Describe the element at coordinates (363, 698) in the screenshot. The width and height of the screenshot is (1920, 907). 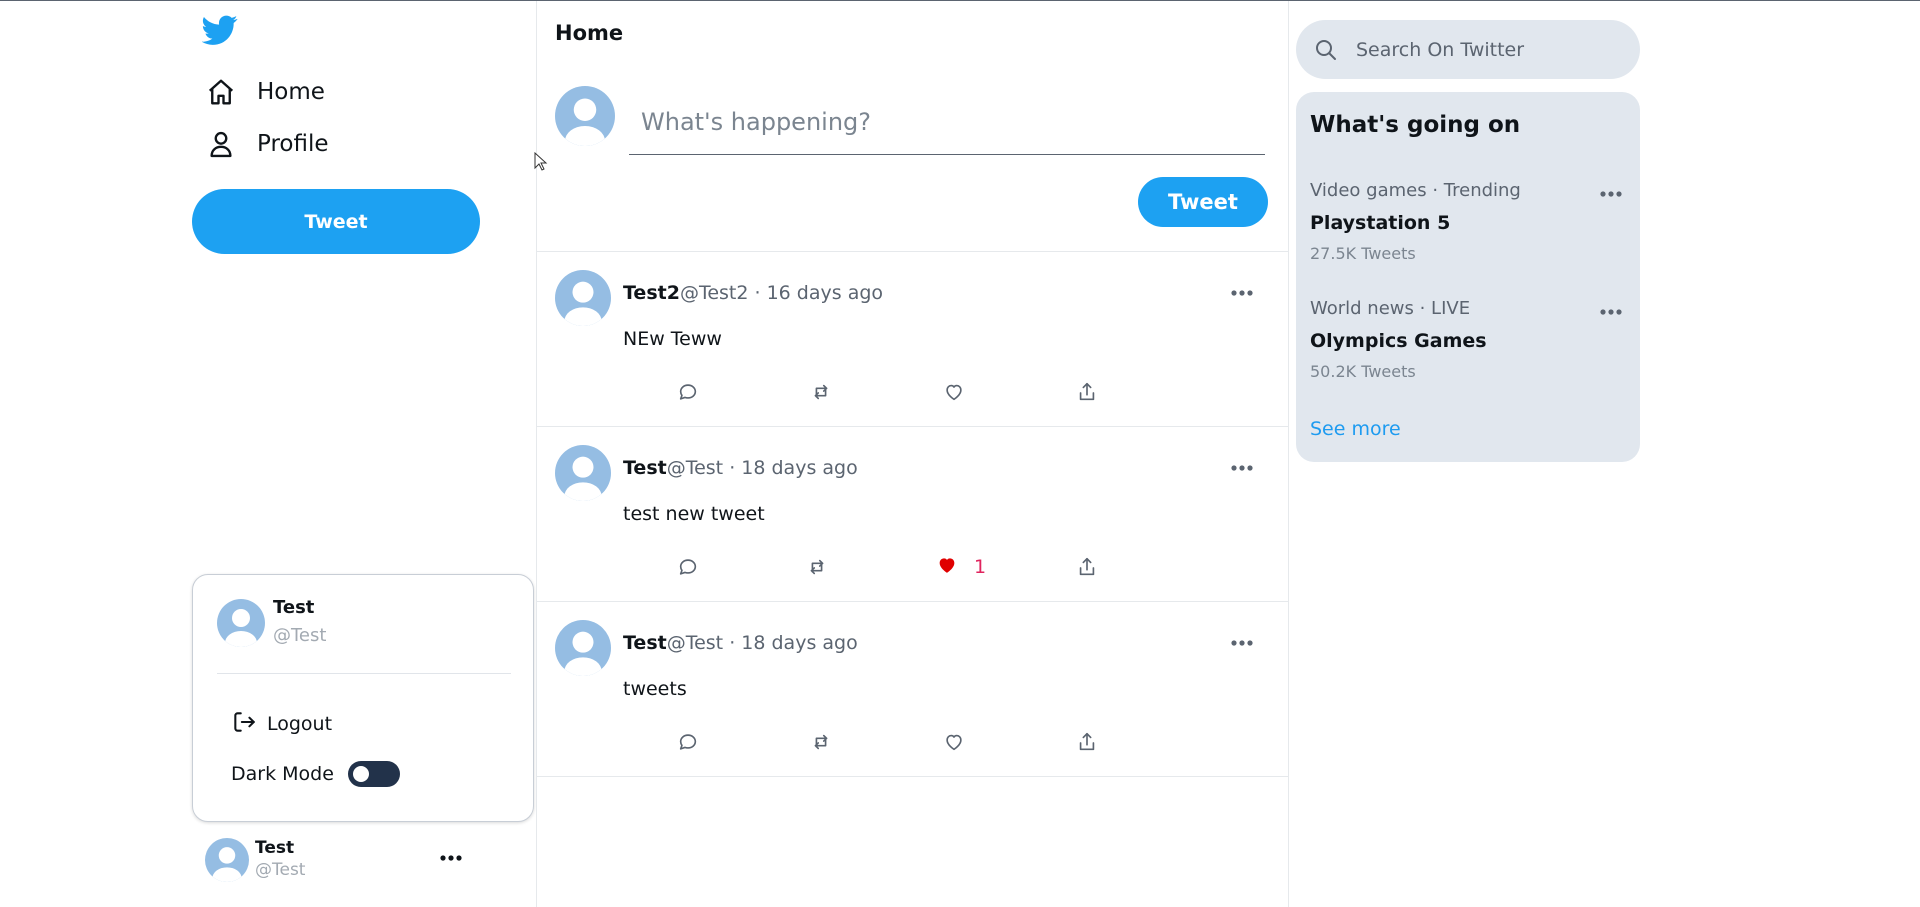
I see `account-popup: Test @Test Logout Dark Mode` at that location.